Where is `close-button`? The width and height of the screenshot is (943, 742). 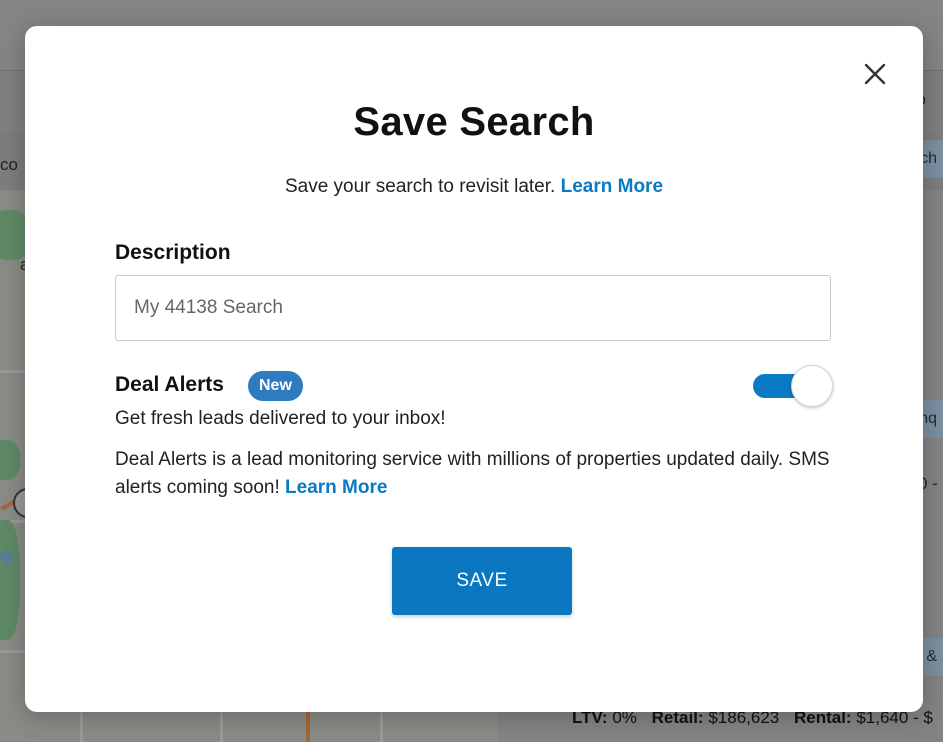
close-button is located at coordinates (875, 74).